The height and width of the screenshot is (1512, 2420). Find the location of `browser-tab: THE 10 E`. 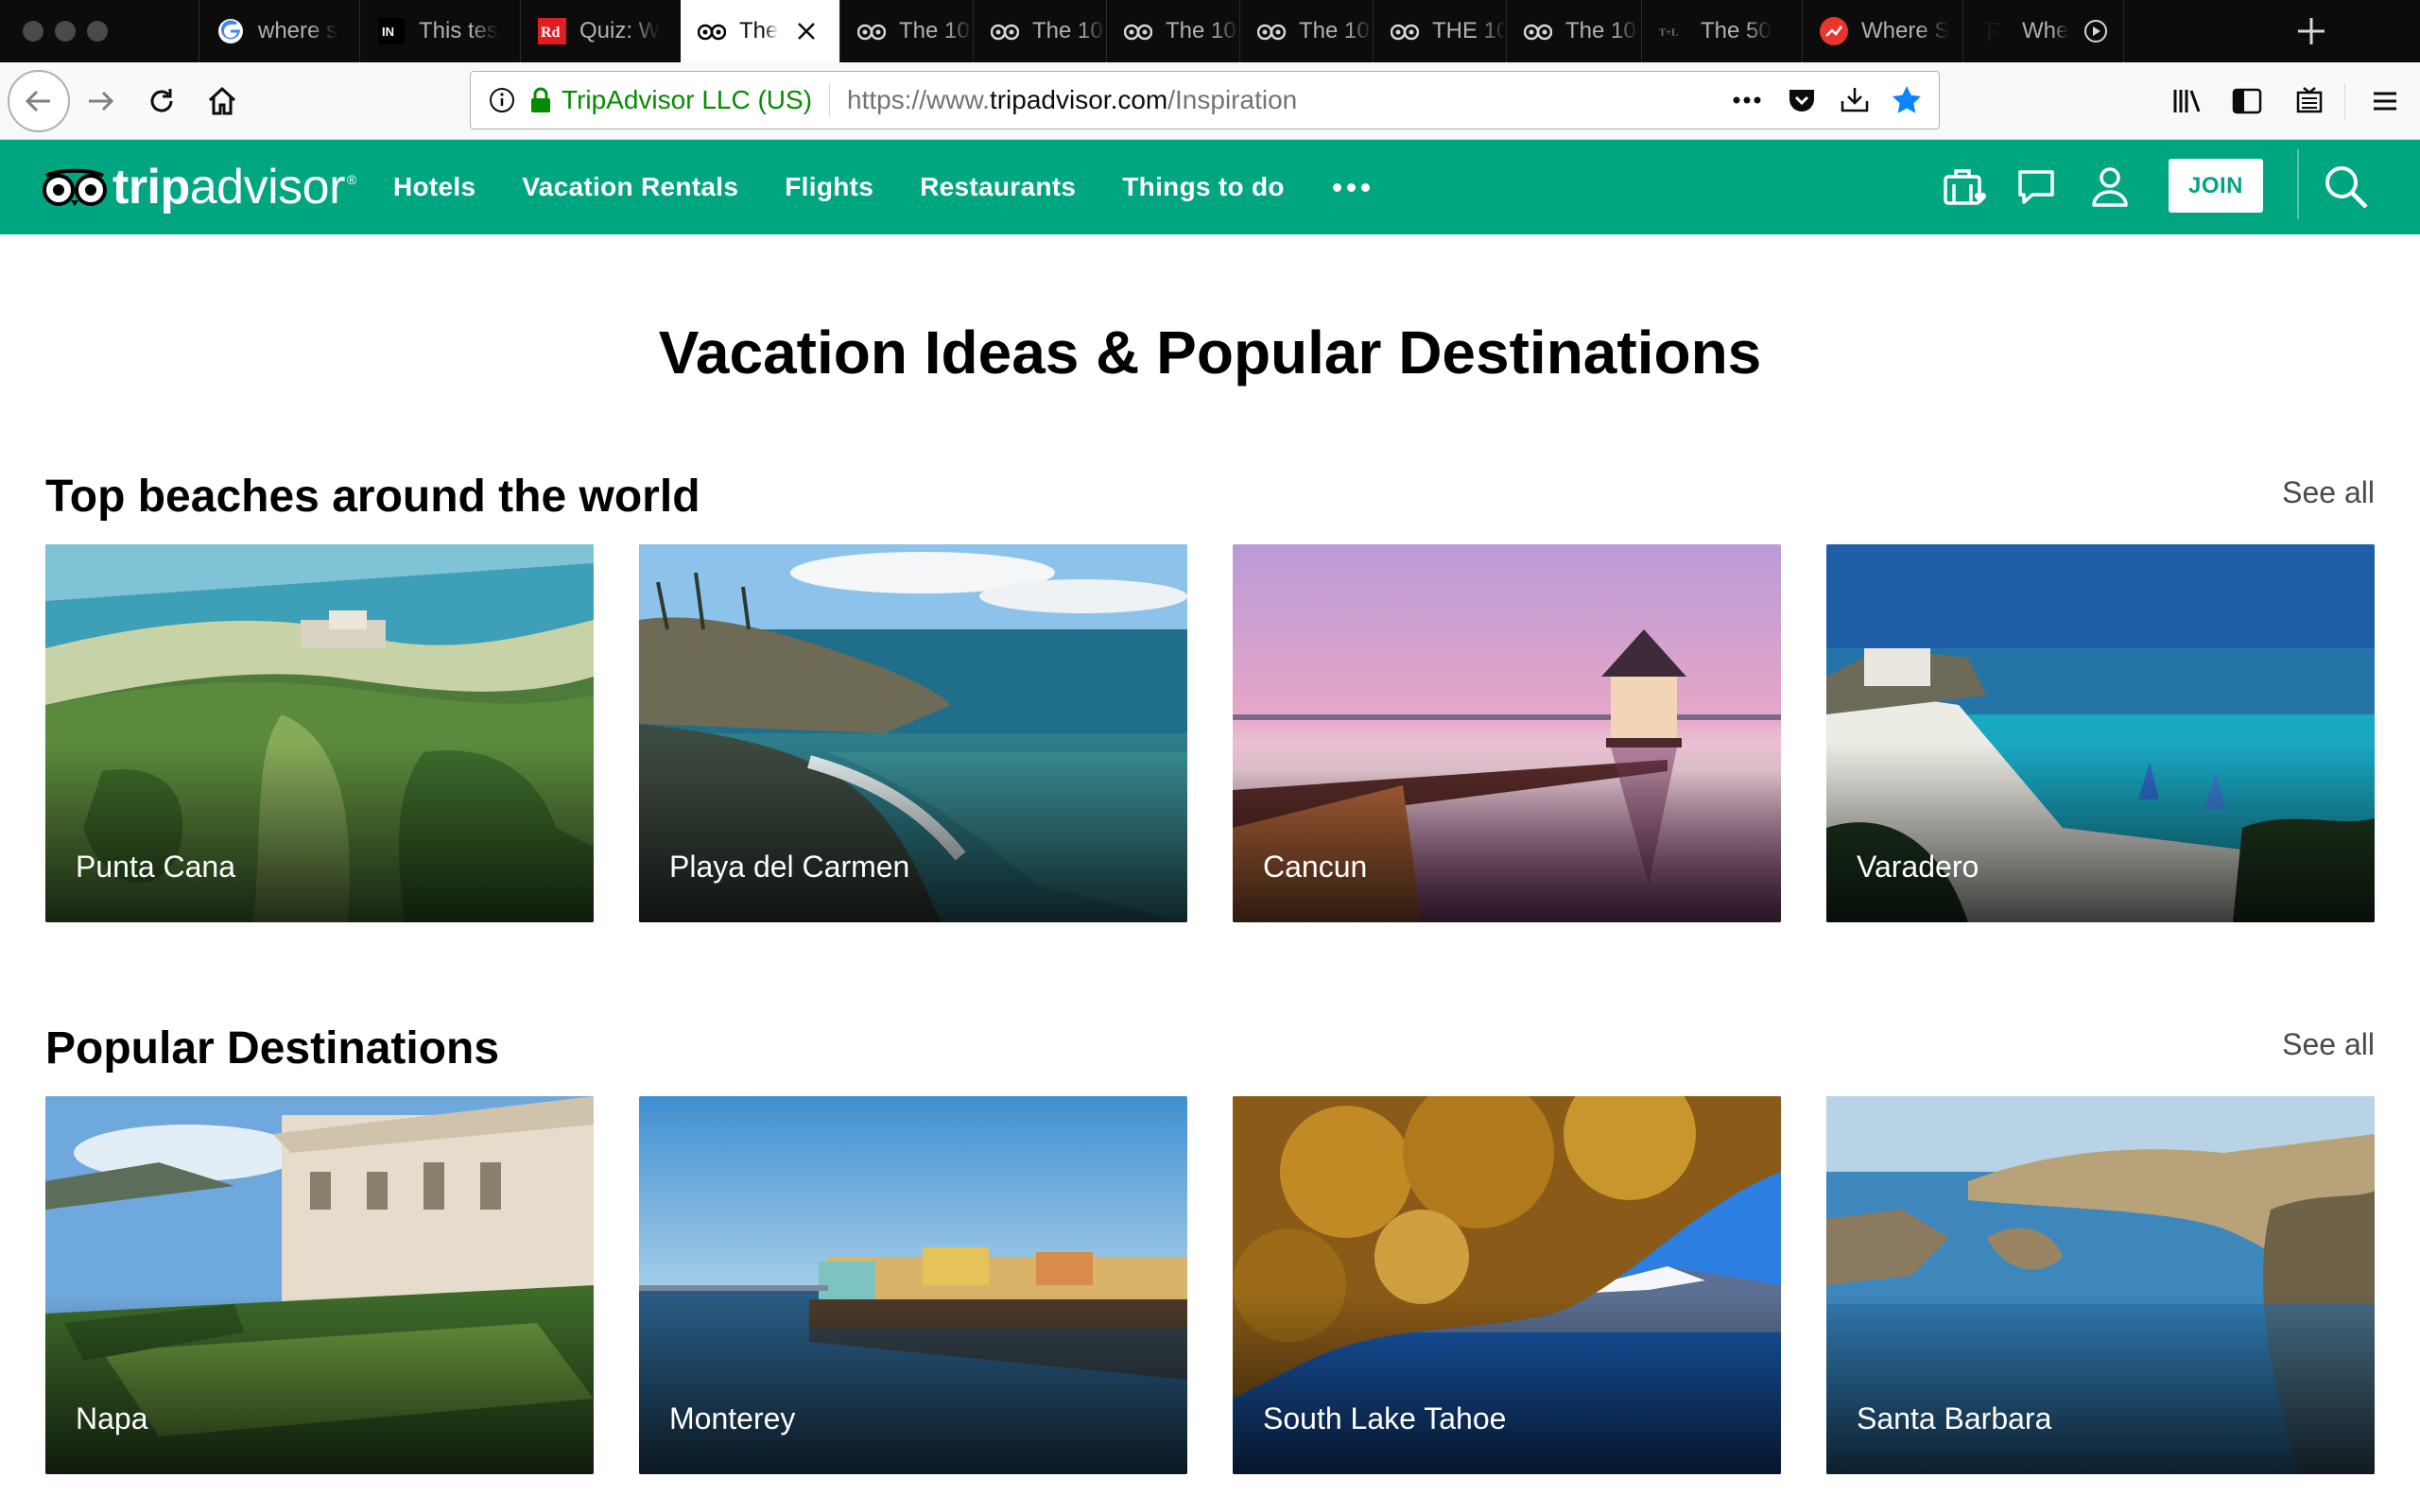

browser-tab: THE 10 E is located at coordinates (1439, 31).